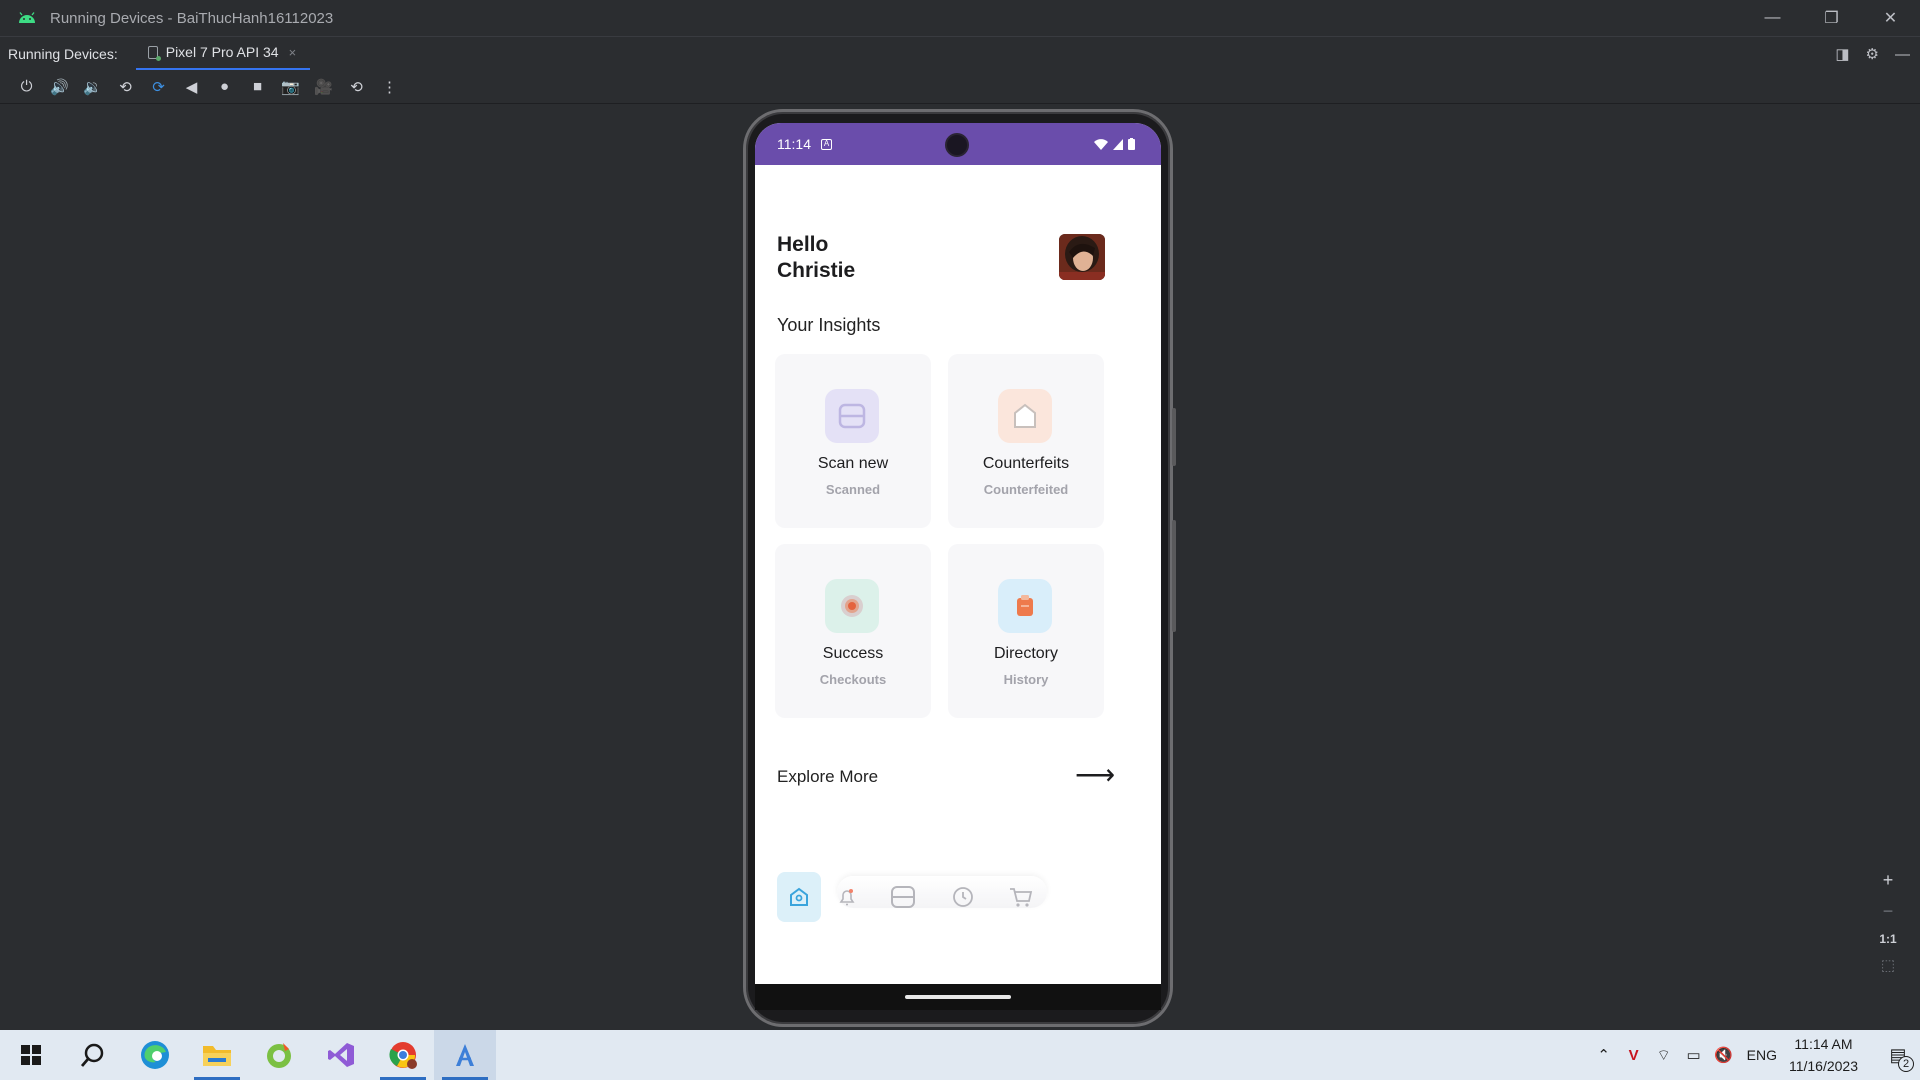 Image resolution: width=1920 pixels, height=1080 pixels. What do you see at coordinates (26, 87) in the screenshot?
I see `power-icon: ⏻` at bounding box center [26, 87].